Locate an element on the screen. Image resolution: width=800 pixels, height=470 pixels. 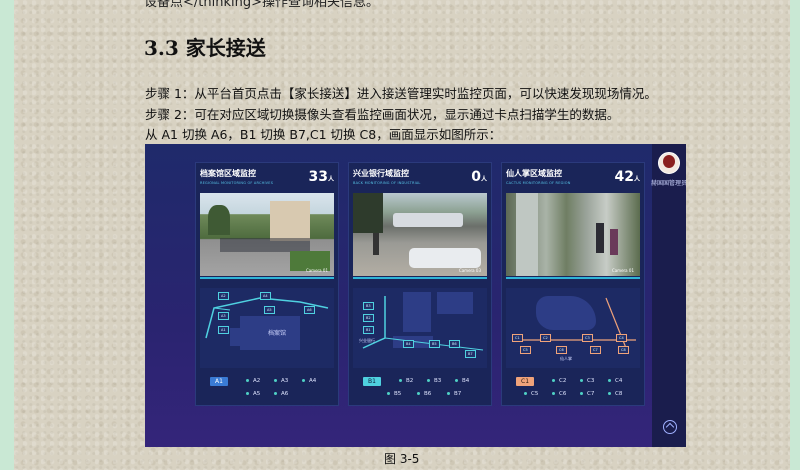
active-gate: C1 is located at coordinates (525, 381).